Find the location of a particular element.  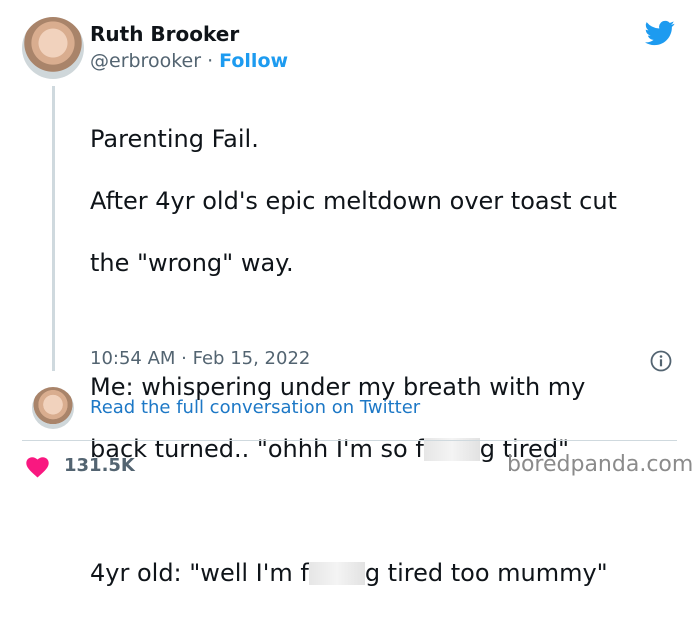

thread-connector-line is located at coordinates (53, 228).